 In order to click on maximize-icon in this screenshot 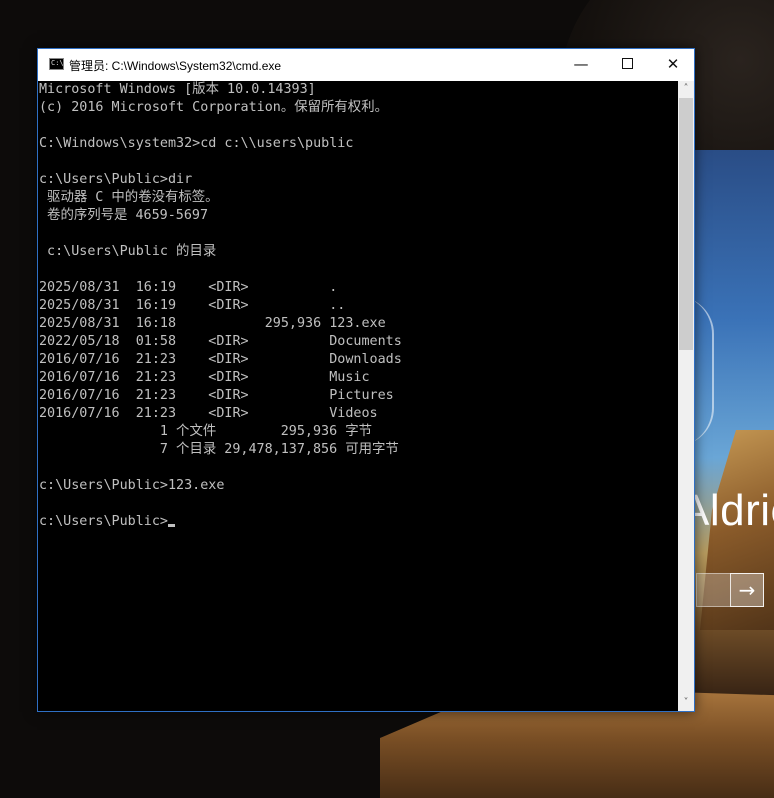, I will do `click(627, 63)`.